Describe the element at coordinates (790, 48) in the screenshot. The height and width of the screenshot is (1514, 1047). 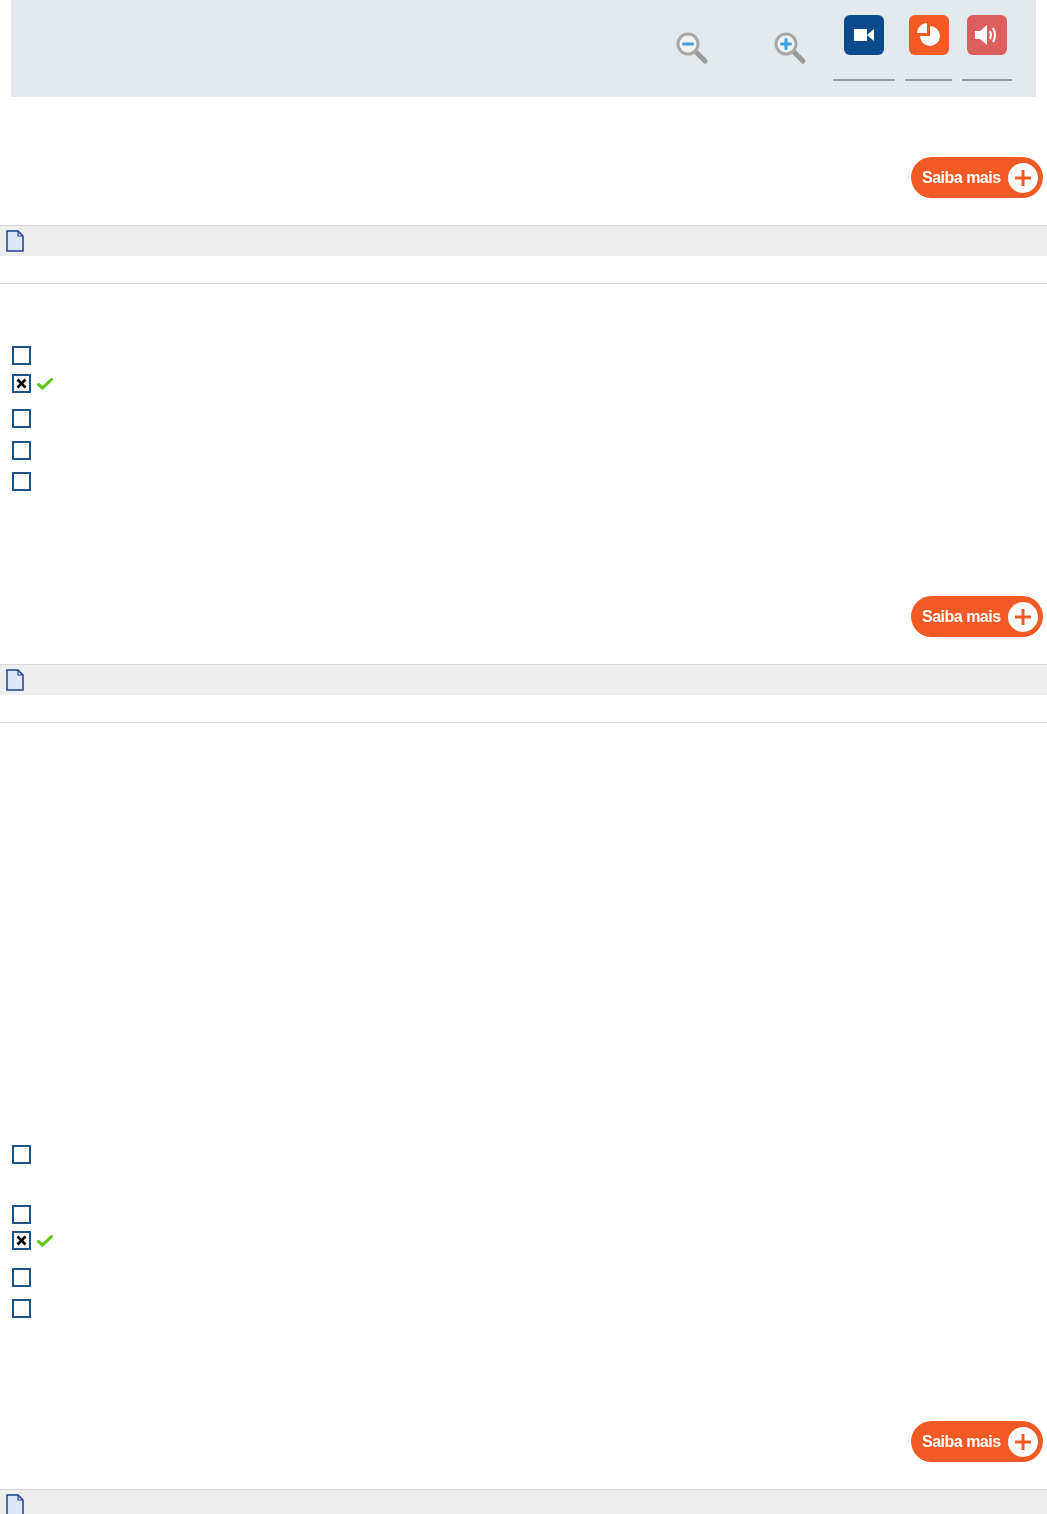
I see `zoom-in-icon` at that location.